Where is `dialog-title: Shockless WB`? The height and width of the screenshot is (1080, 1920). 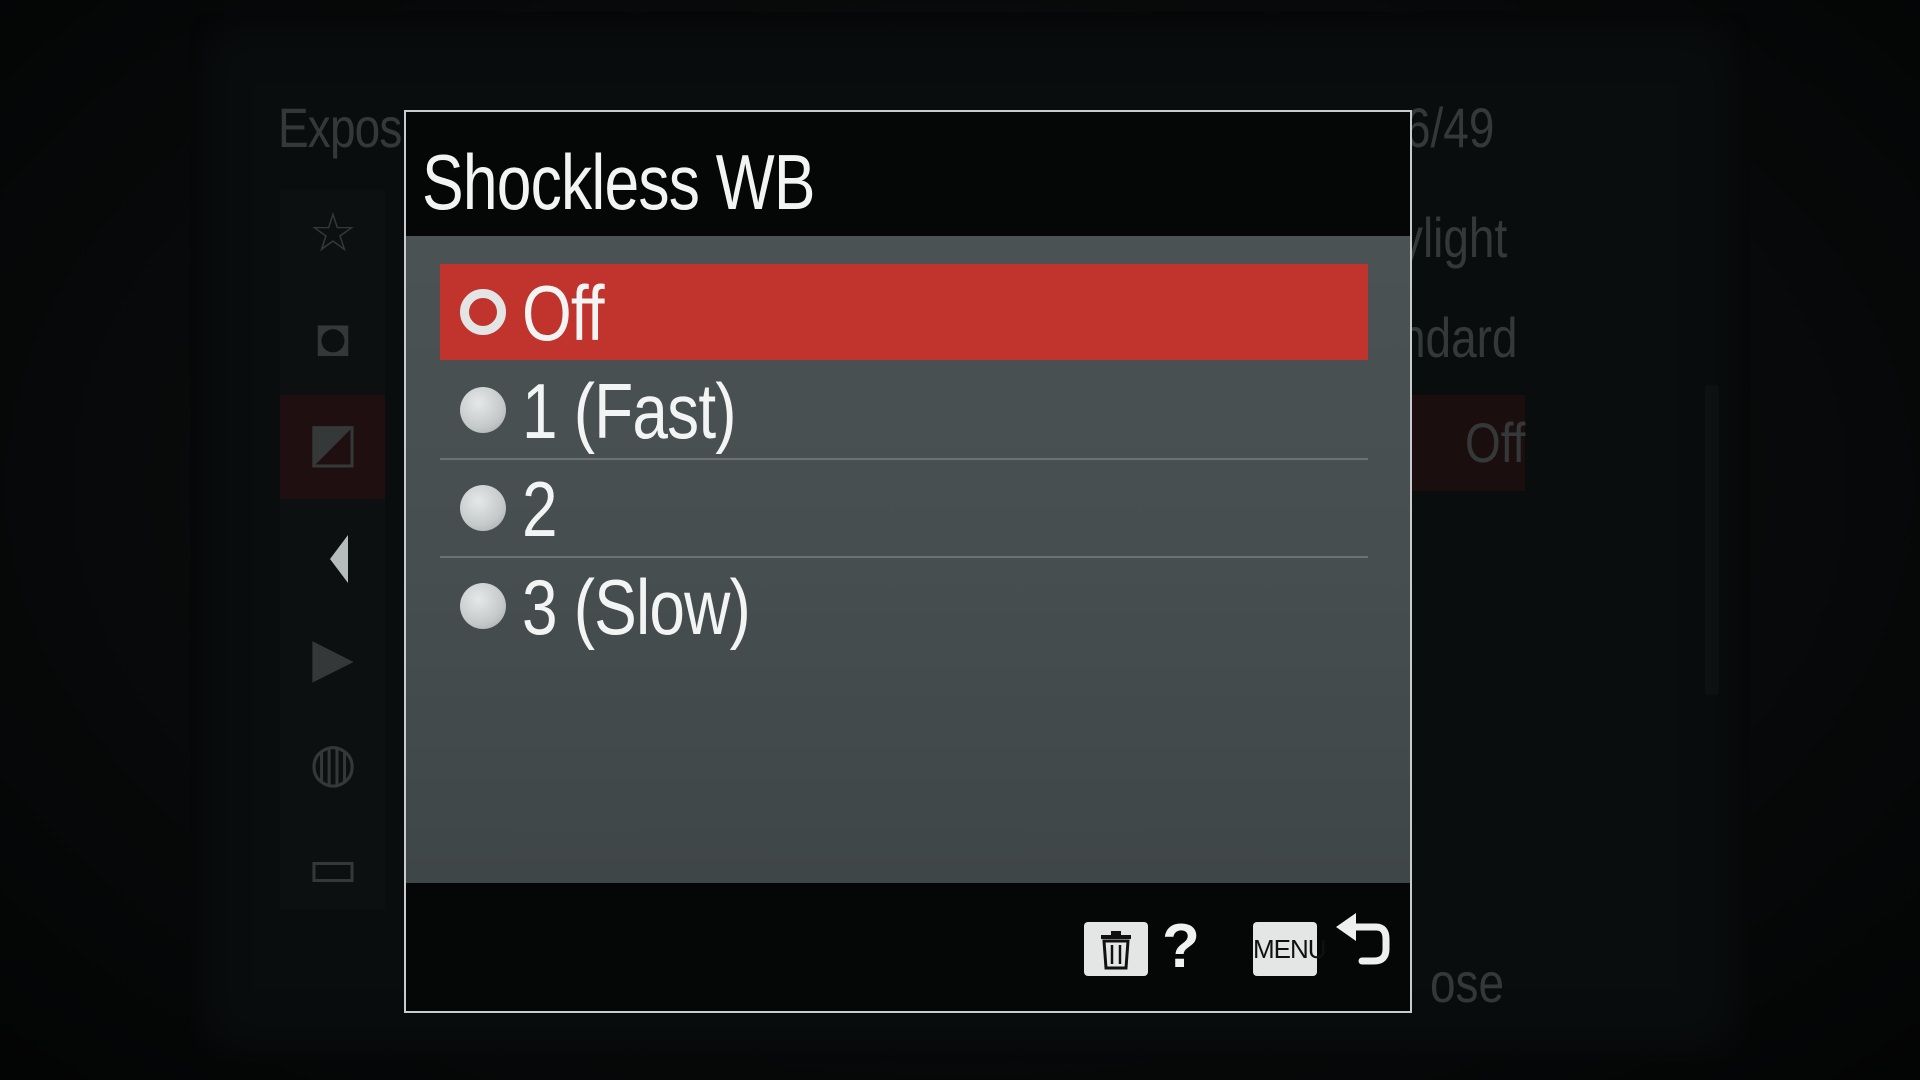
dialog-title: Shockless WB is located at coordinates (618, 182).